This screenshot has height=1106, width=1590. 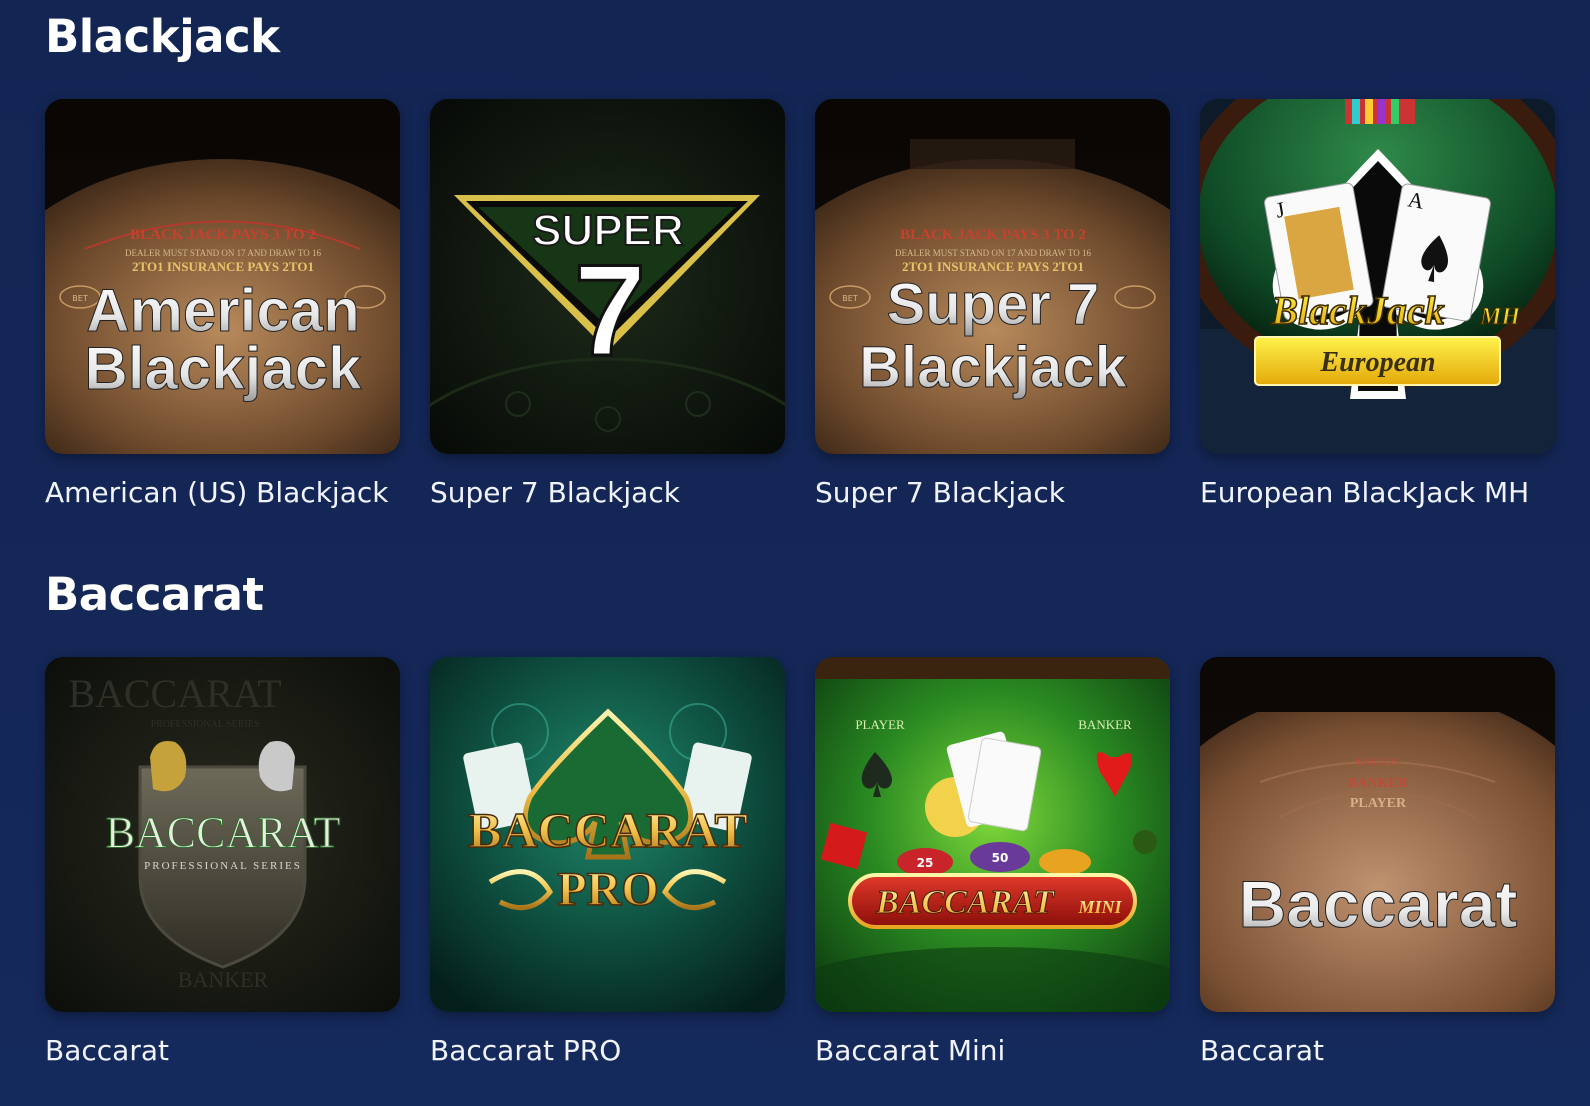 What do you see at coordinates (1000, 858) in the screenshot?
I see `chip-value: 50` at bounding box center [1000, 858].